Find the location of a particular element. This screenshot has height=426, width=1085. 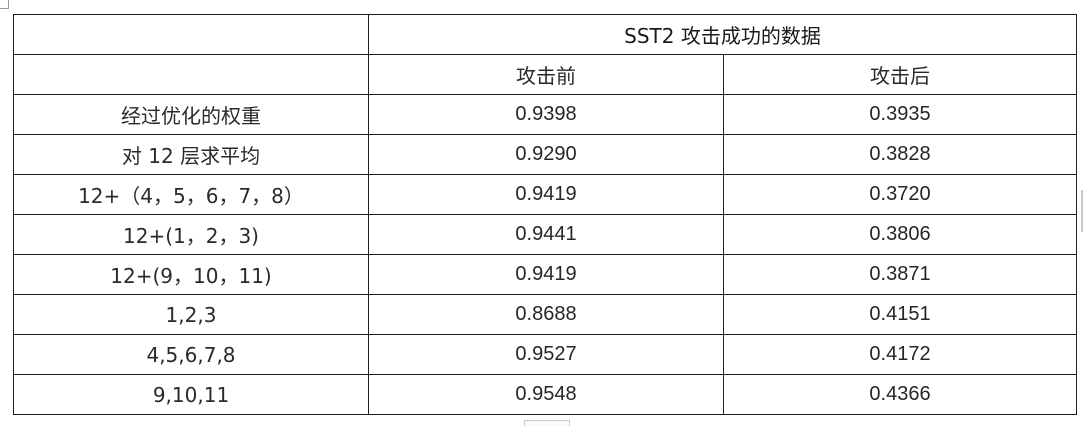

before-value: 0.9527 is located at coordinates (546, 354).